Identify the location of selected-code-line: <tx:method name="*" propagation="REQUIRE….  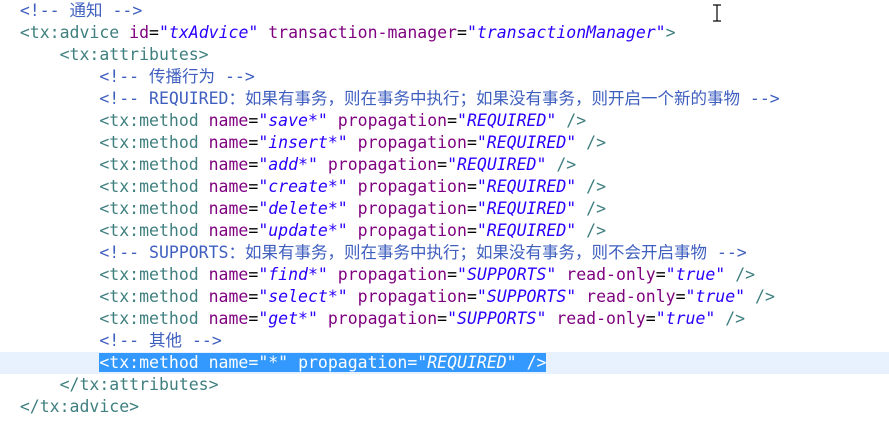
(444, 363).